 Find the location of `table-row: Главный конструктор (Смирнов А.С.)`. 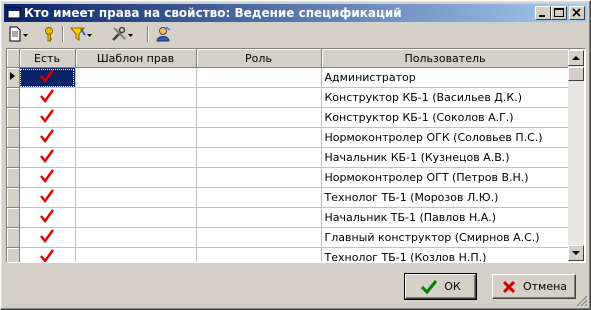

table-row: Главный конструктор (Смирнов А.С.) is located at coordinates (288, 237).